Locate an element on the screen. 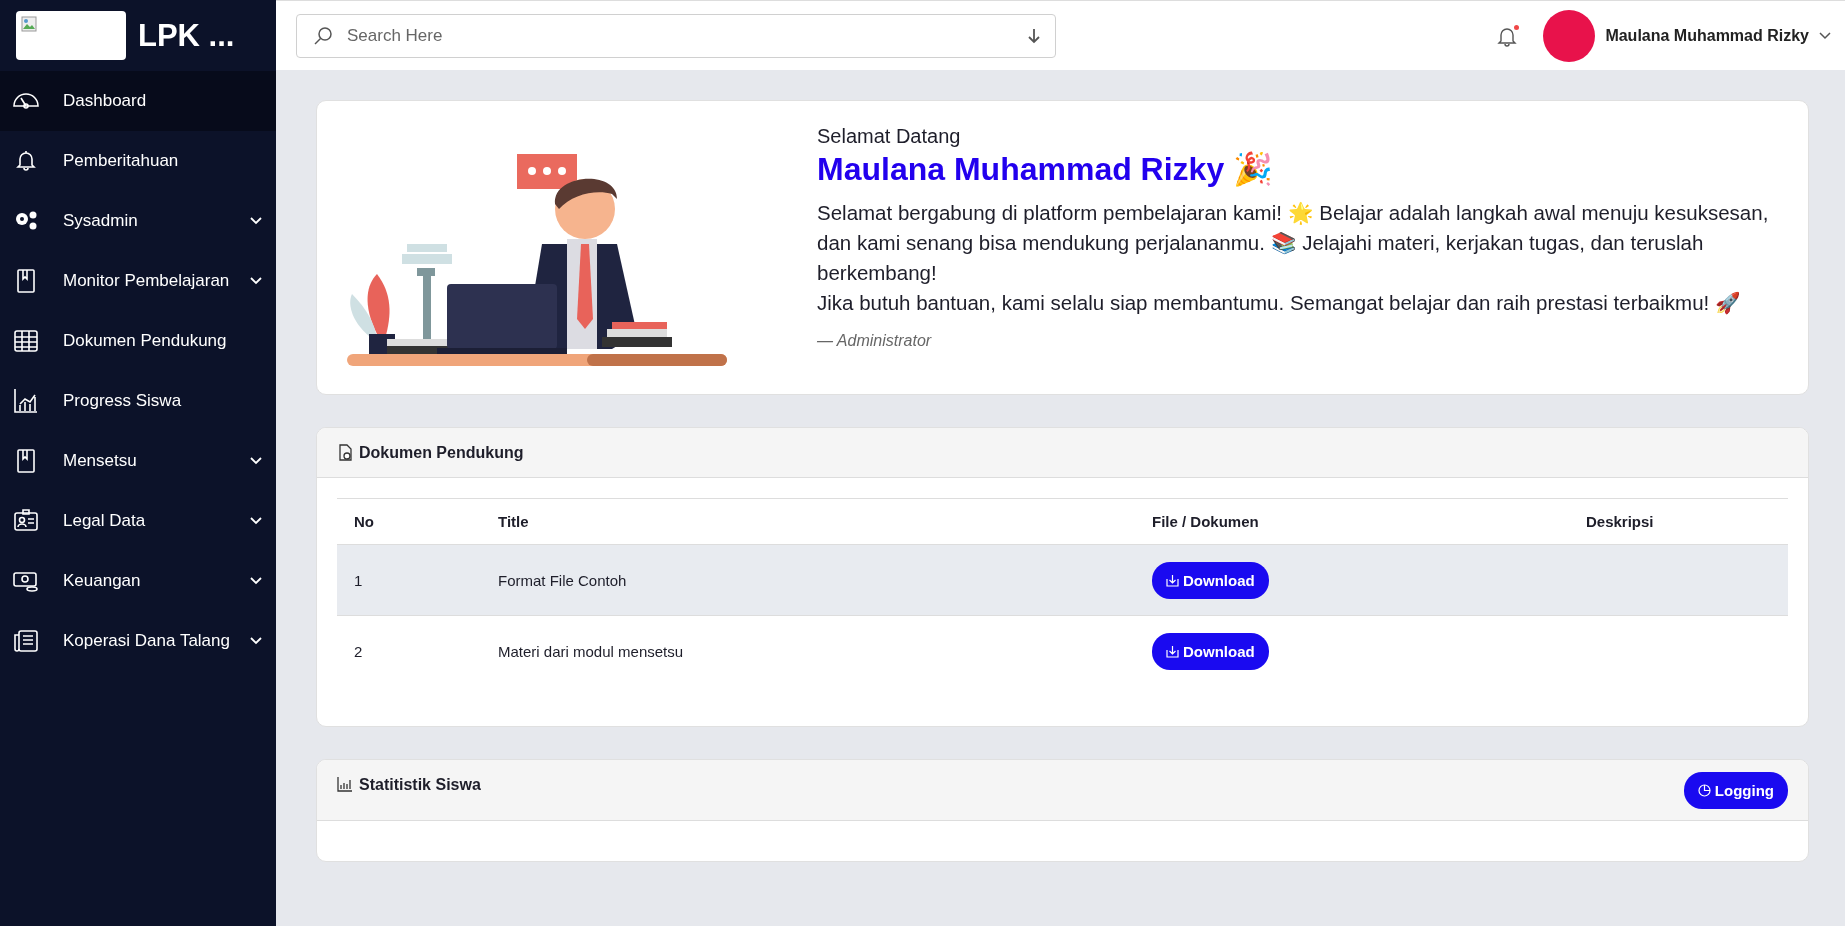 This screenshot has height=926, width=1845. welcome-paragraph: Jika butuh bantuan, kami selalu siap membantumu. Semangat belajar dan raih prestasi terbaikmu! 🚀 is located at coordinates (1279, 303).